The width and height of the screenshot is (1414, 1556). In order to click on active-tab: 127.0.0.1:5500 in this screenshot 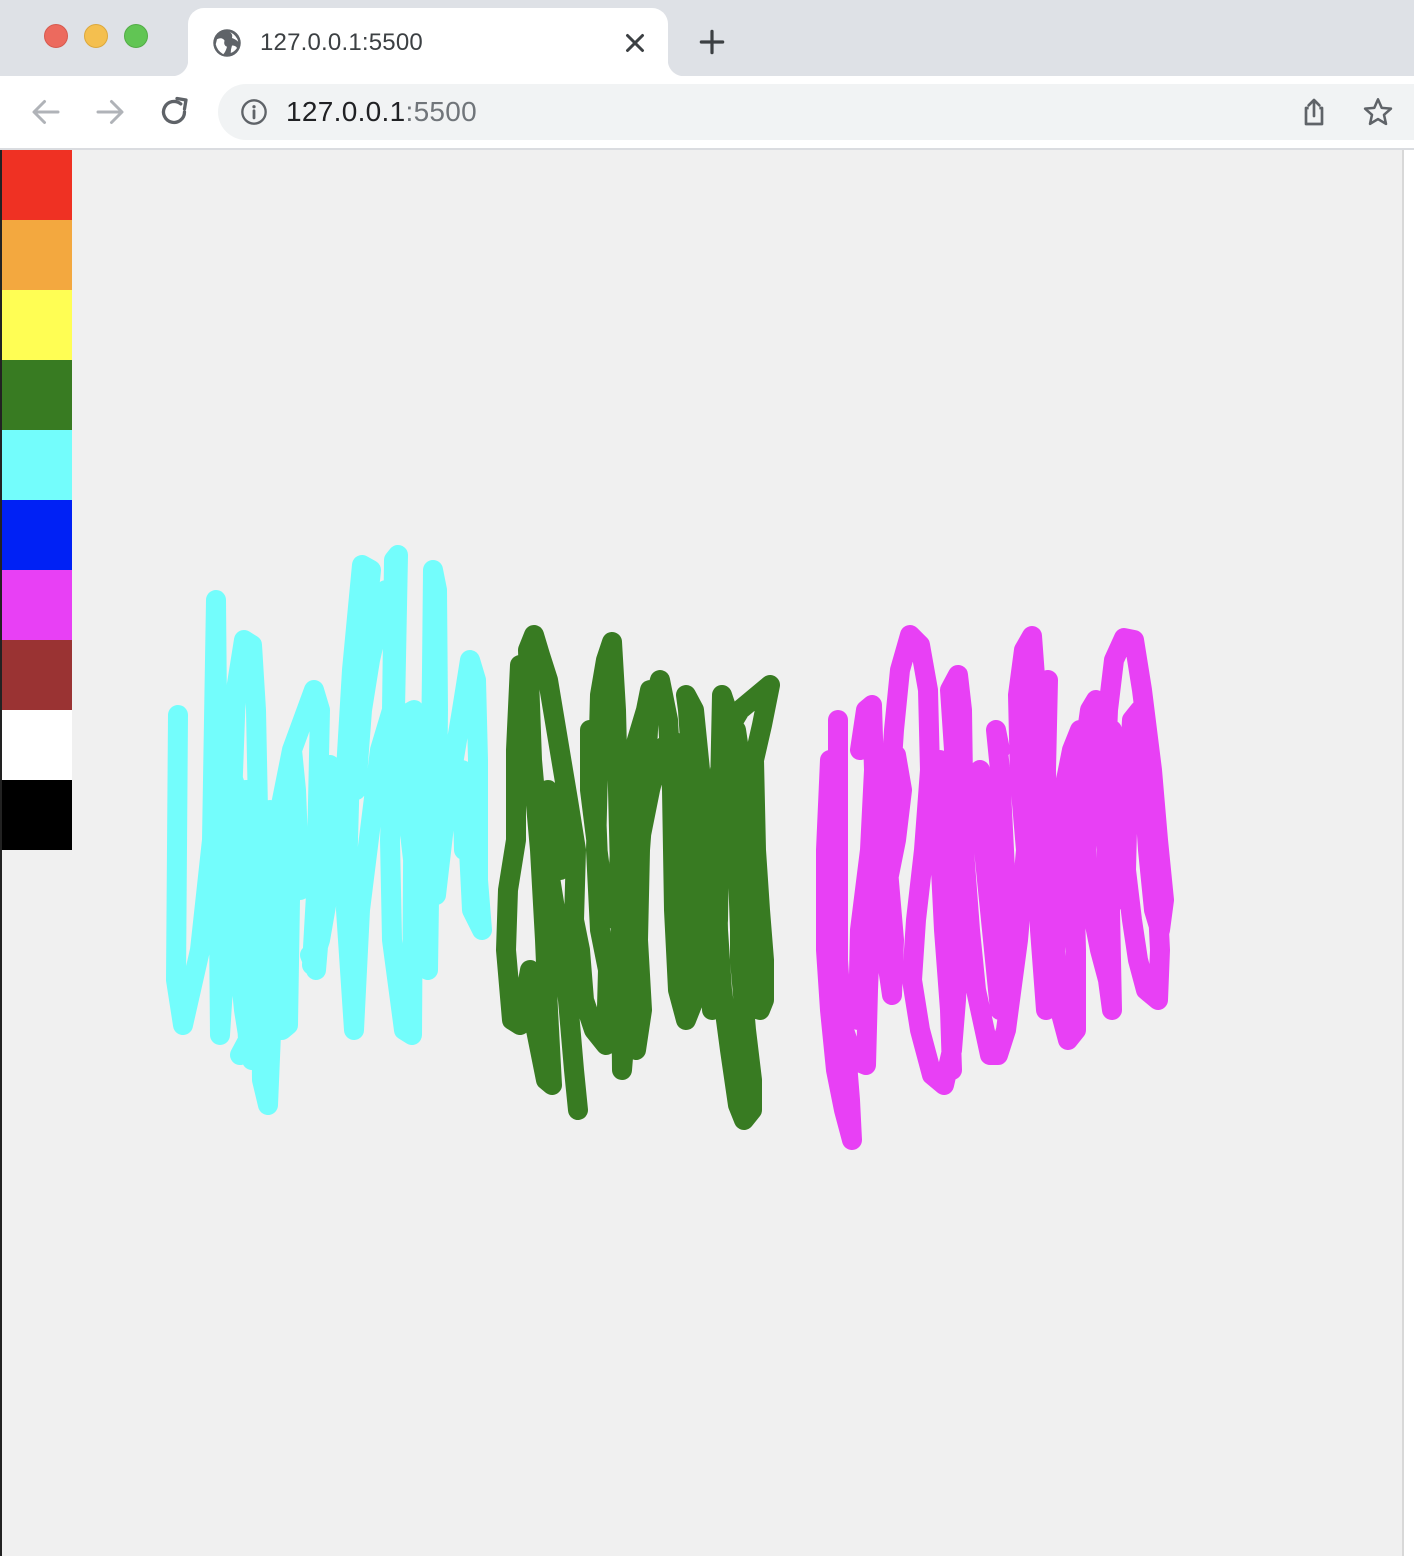, I will do `click(428, 42)`.